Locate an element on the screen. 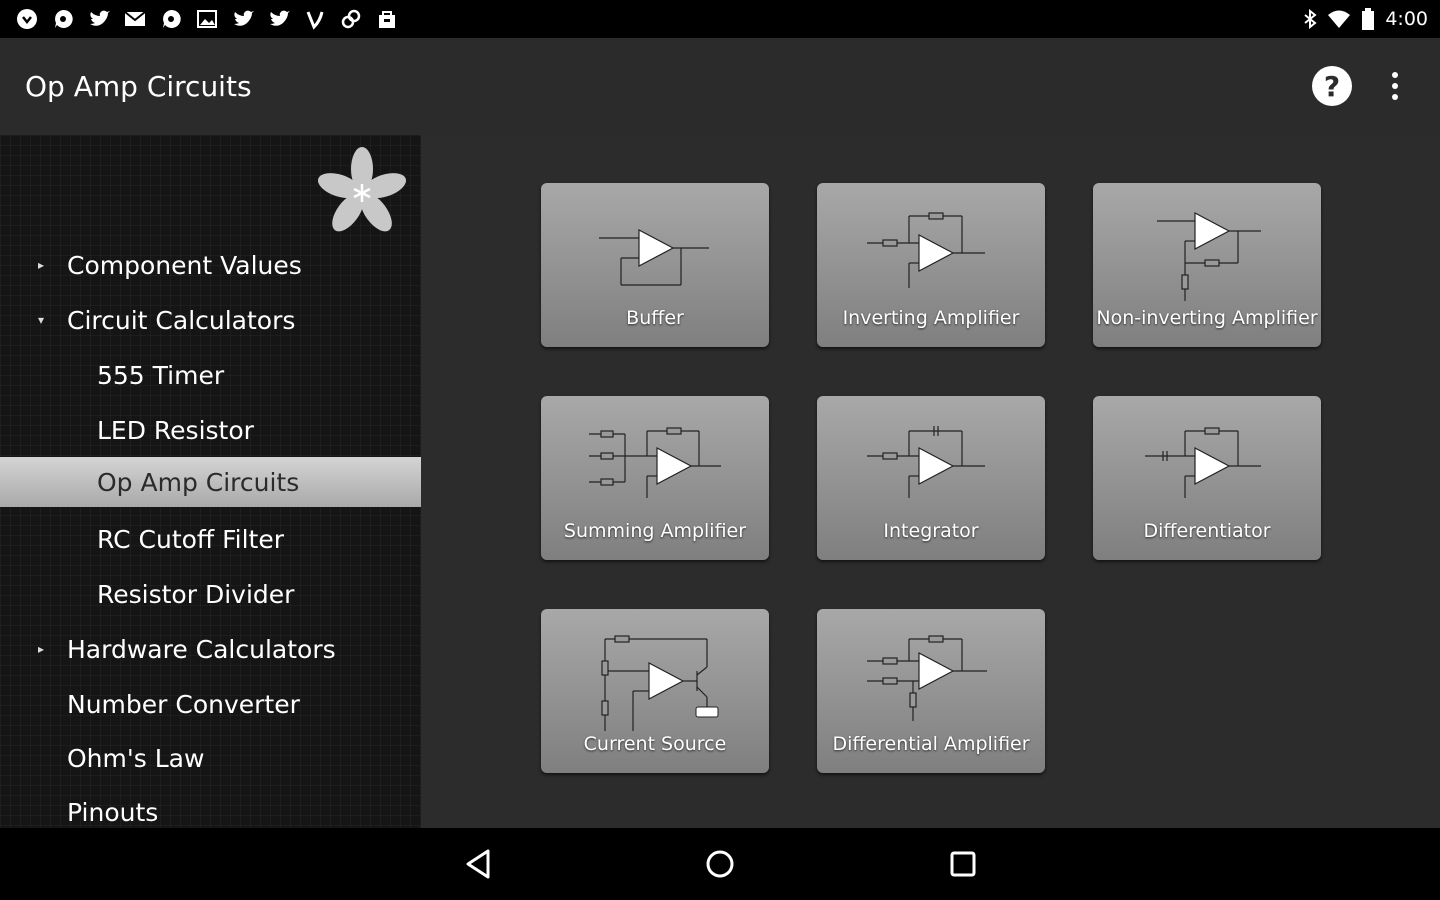 The image size is (1440, 900). sidebar-item-555-timer: 555 Timer is located at coordinates (210, 375).